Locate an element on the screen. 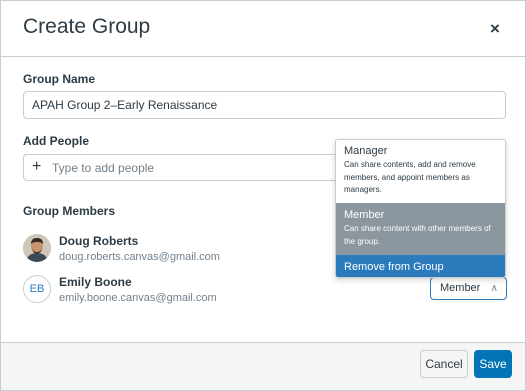  group-name-label: Group Name is located at coordinates (59, 79).